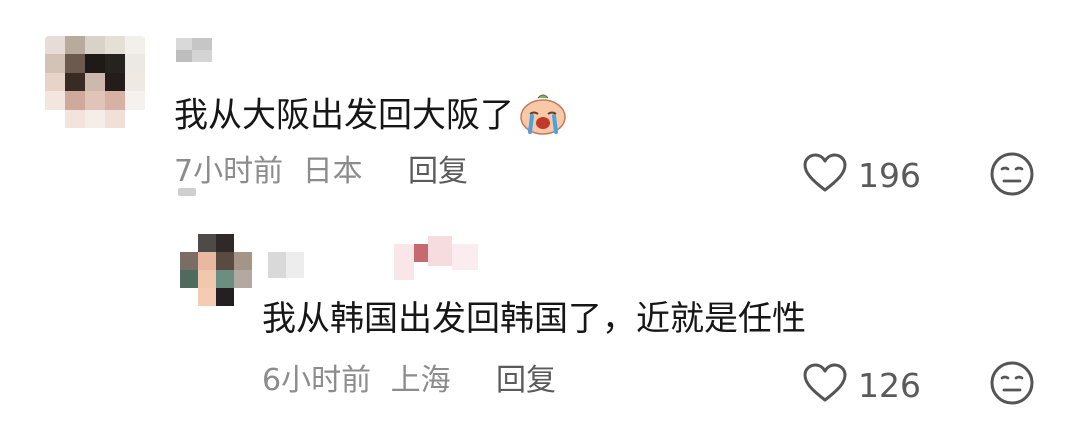 This screenshot has height=424, width=1080. Describe the element at coordinates (889, 175) in the screenshot. I see `like-count: 196` at that location.